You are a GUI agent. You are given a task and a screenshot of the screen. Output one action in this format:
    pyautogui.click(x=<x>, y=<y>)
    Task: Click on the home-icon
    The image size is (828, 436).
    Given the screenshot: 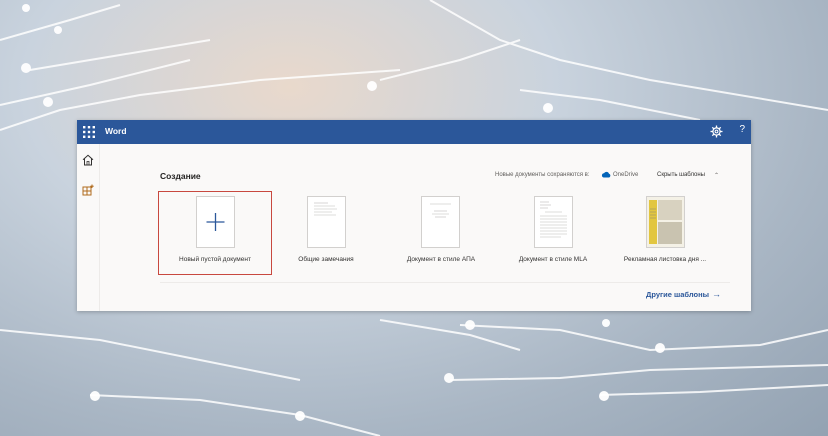 What is the action you would take?
    pyautogui.click(x=88, y=160)
    